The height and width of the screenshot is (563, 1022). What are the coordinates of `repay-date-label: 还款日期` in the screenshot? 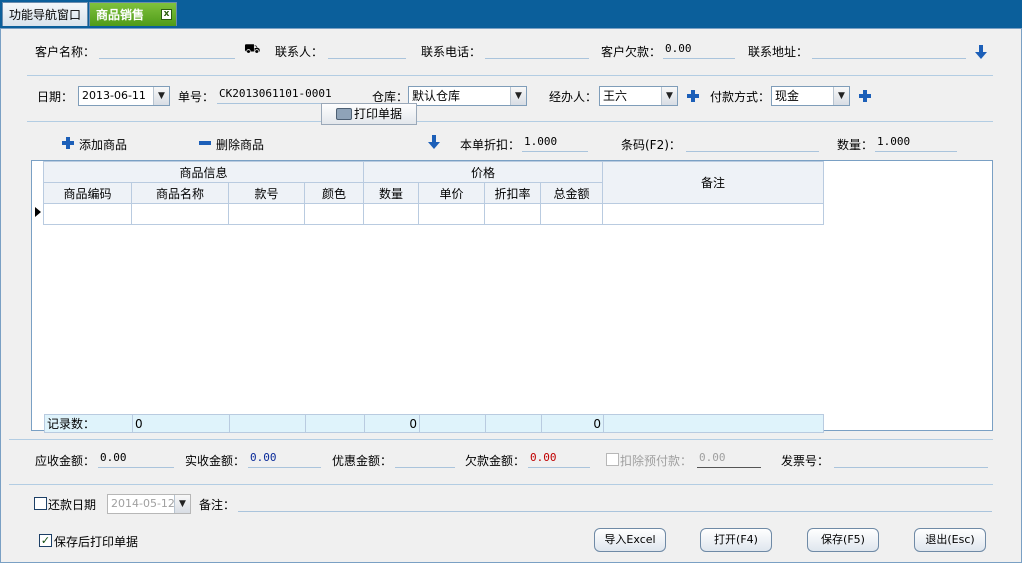 It's located at (72, 505).